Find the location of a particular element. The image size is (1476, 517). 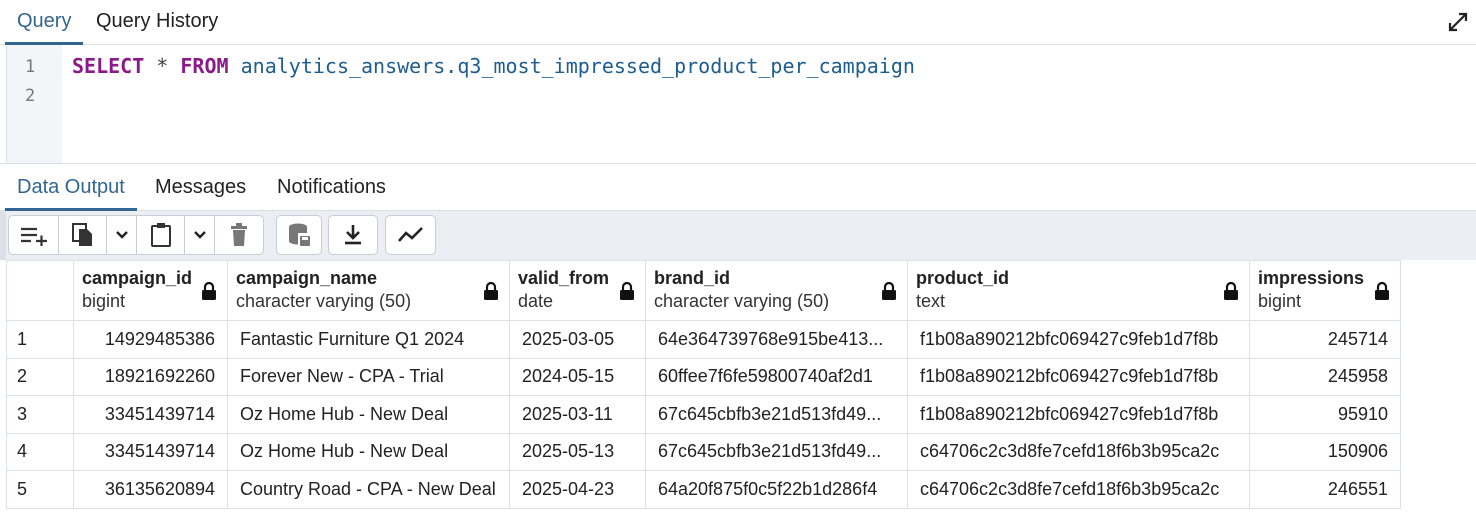

column-header-product-id: product_id text is located at coordinates (1078, 290).